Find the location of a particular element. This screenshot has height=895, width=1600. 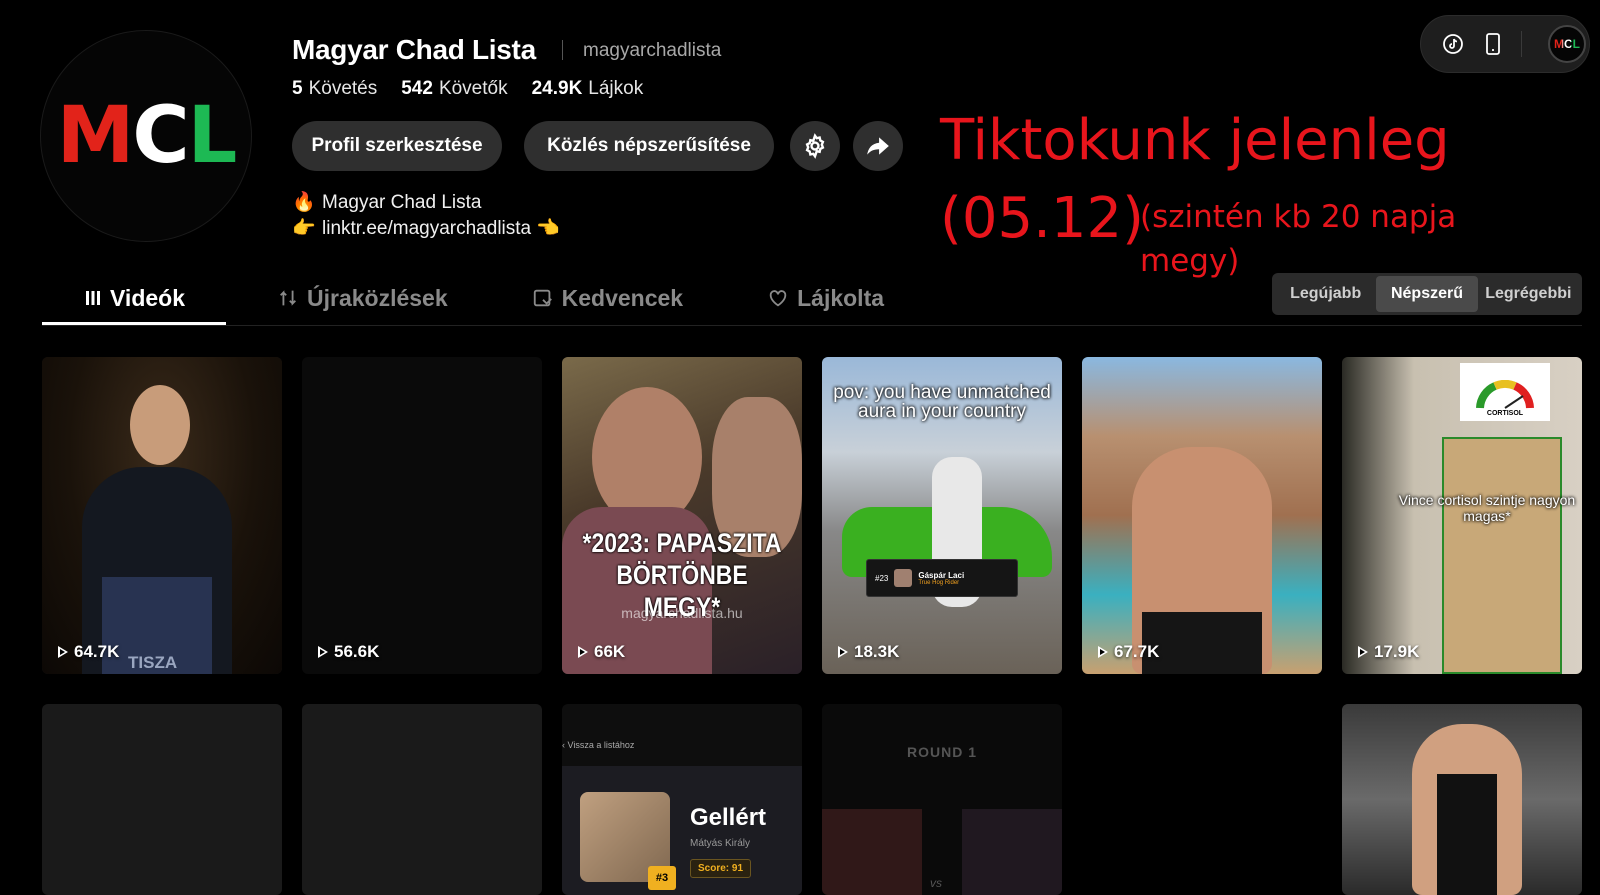

back-link-text: ‹ Vissza a listához is located at coordinates (598, 745).